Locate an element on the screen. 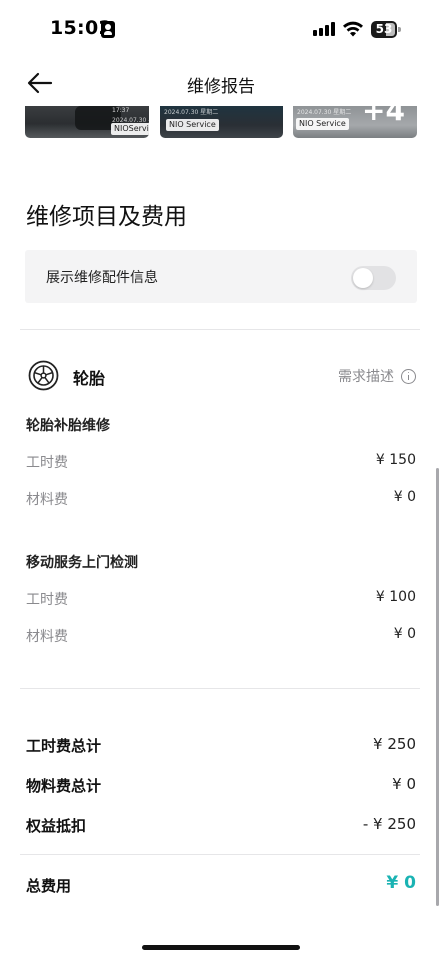 The width and height of the screenshot is (442, 960). category-title: 轮胎 is located at coordinates (89, 378).